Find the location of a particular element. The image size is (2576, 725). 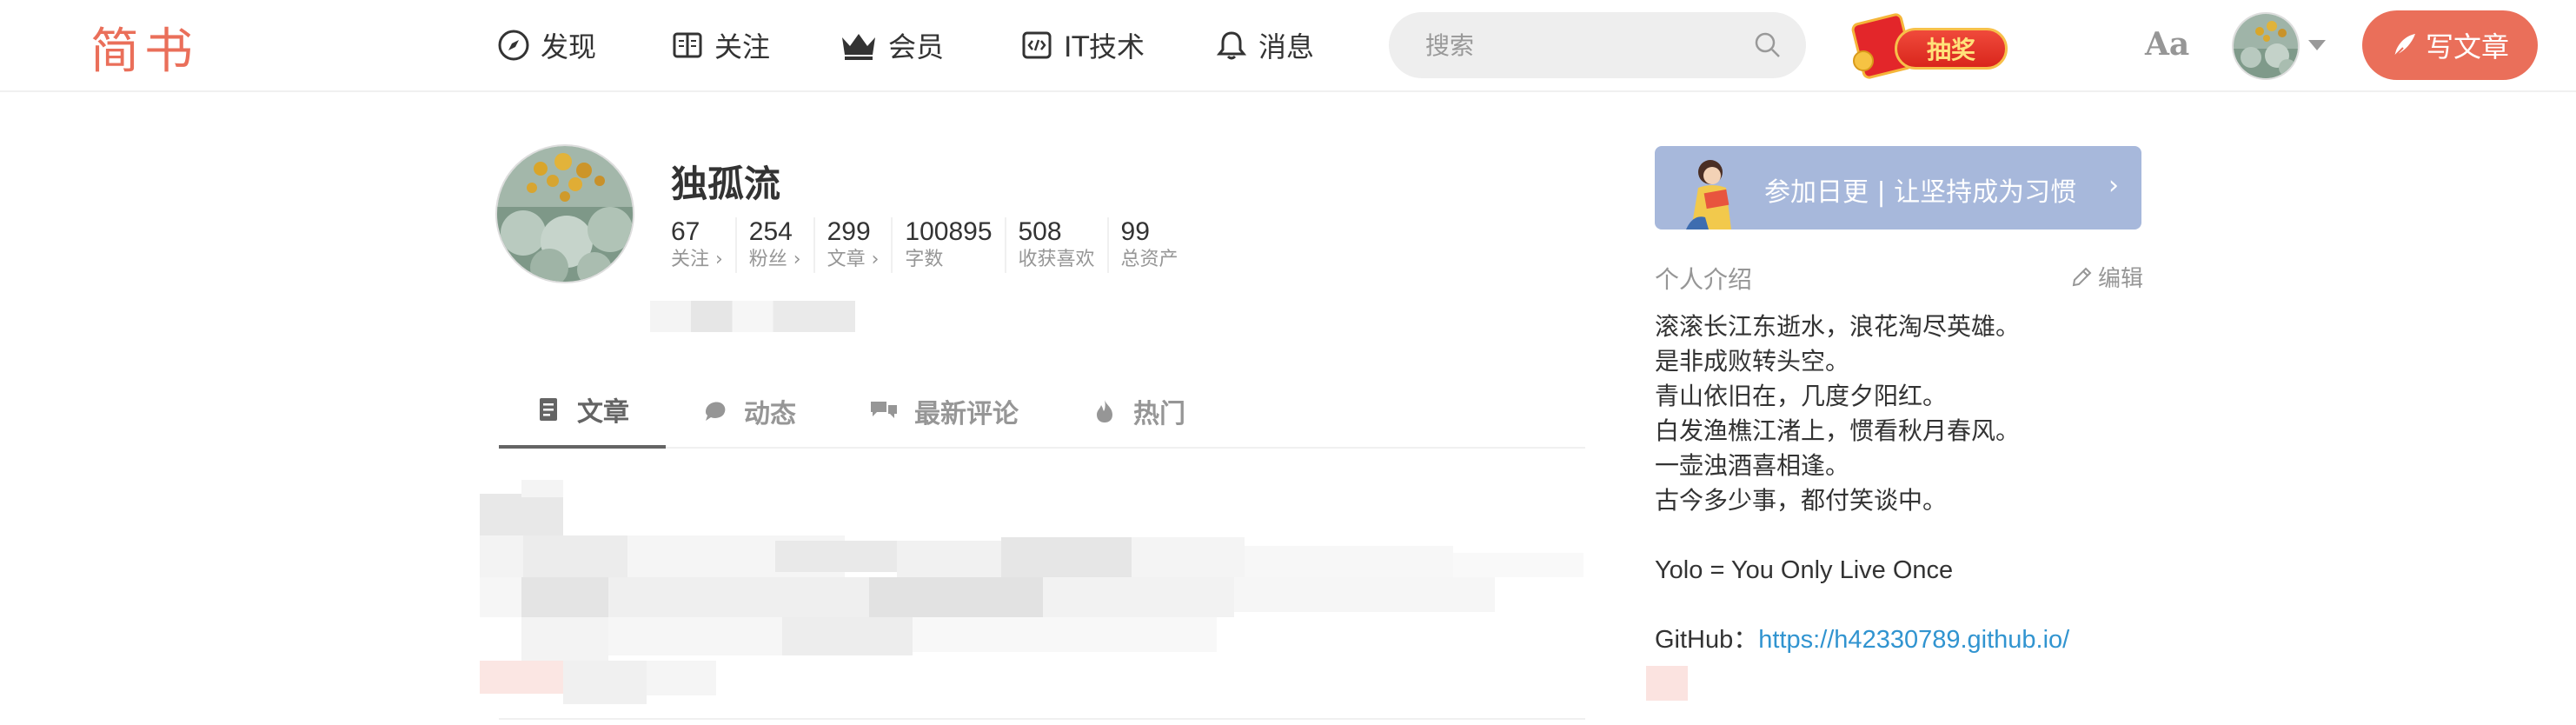

nav-discover: 发现 is located at coordinates (546, 46).